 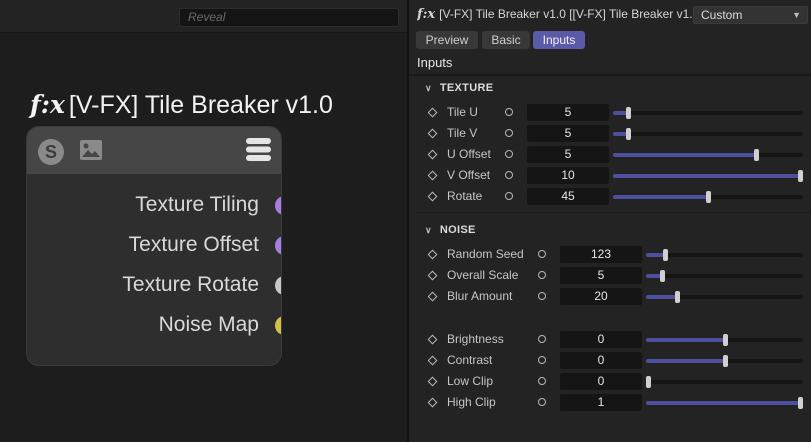 What do you see at coordinates (506, 40) in the screenshot?
I see `tab-basic: Basic` at bounding box center [506, 40].